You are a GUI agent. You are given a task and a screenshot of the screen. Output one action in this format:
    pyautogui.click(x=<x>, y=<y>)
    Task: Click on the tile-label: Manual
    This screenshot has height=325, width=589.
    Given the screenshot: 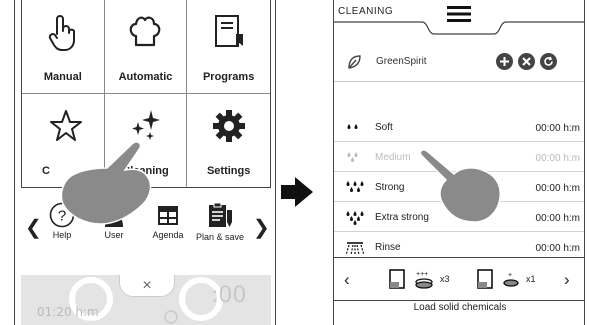 What is the action you would take?
    pyautogui.click(x=62, y=76)
    